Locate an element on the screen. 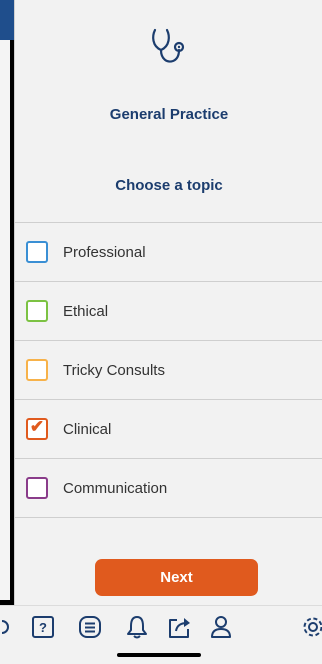 The width and height of the screenshot is (322, 664). list-icon is located at coordinates (90, 627).